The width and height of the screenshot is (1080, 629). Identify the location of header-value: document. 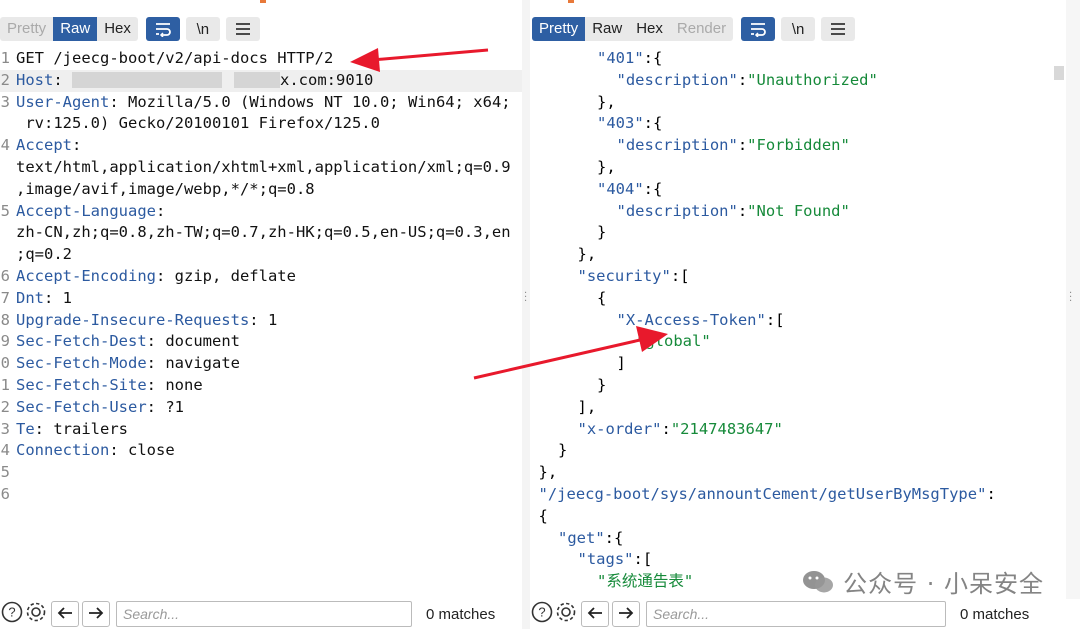
(202, 341).